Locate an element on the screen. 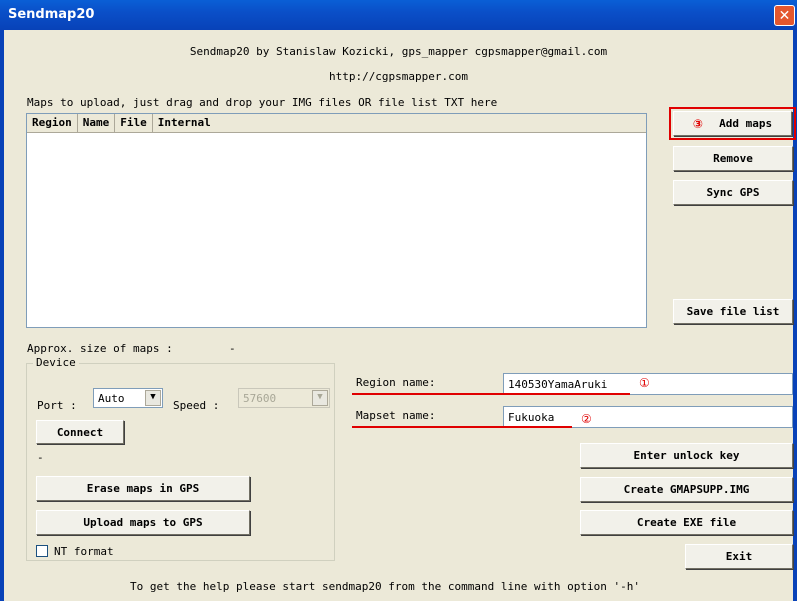 This screenshot has height=601, width=797. exit-button: Exit is located at coordinates (739, 556).